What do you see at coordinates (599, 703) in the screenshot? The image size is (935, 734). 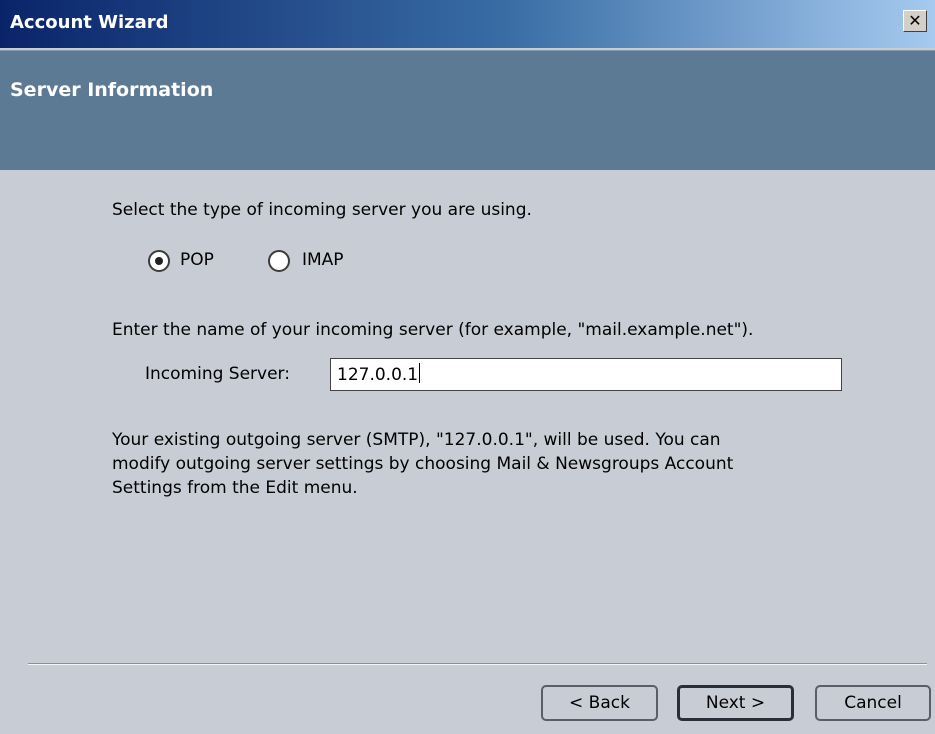 I see `back-button: < Back` at bounding box center [599, 703].